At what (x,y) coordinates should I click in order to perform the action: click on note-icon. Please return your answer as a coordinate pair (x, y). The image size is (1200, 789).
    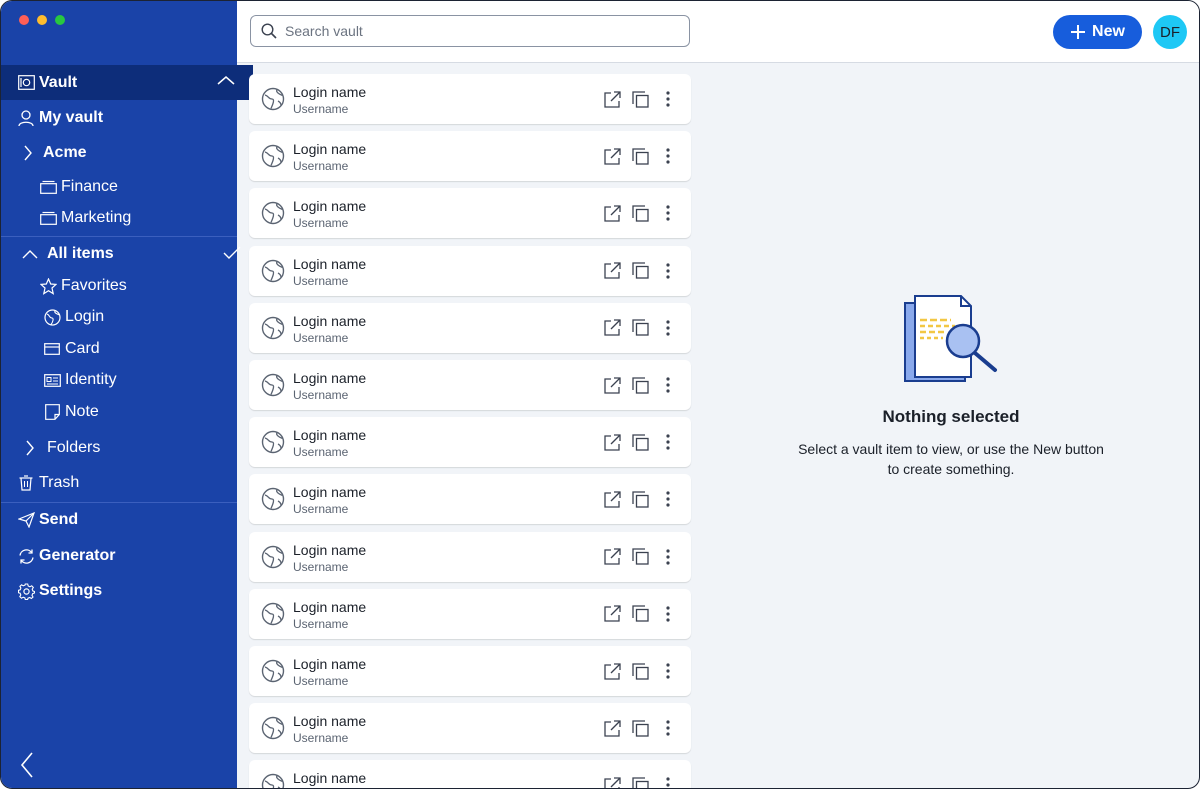
    Looking at the image, I should click on (52, 412).